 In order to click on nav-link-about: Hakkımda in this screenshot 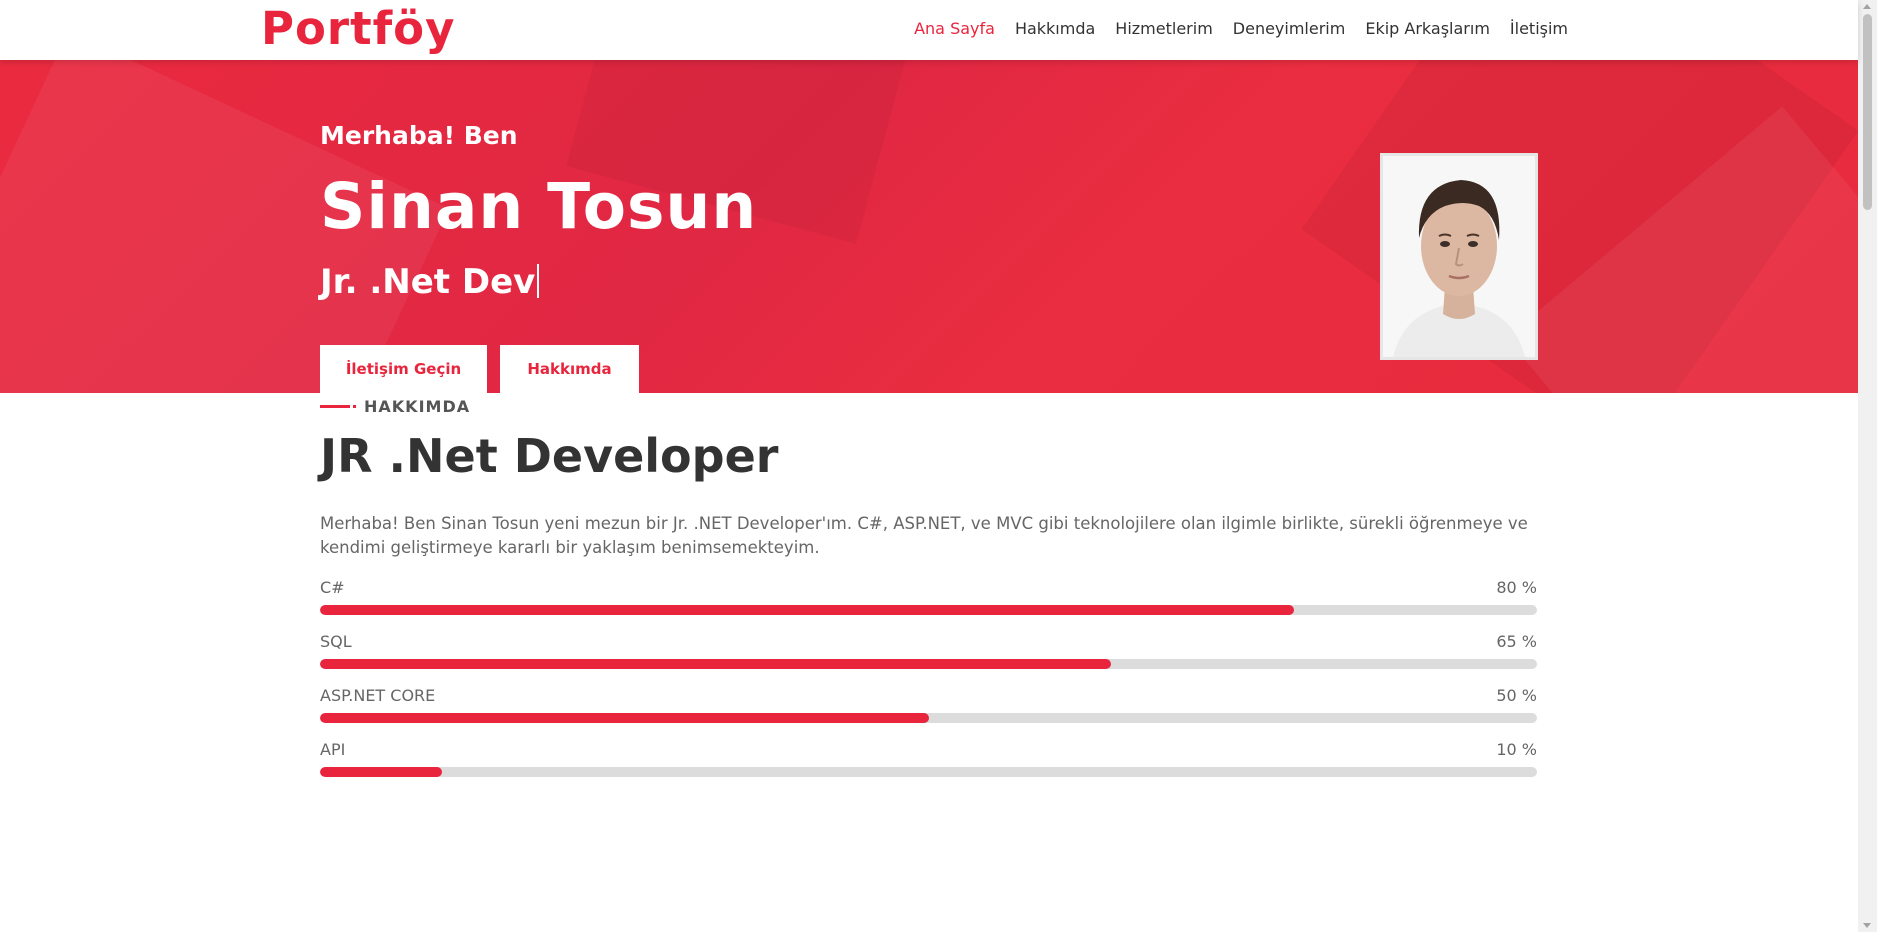, I will do `click(1055, 28)`.